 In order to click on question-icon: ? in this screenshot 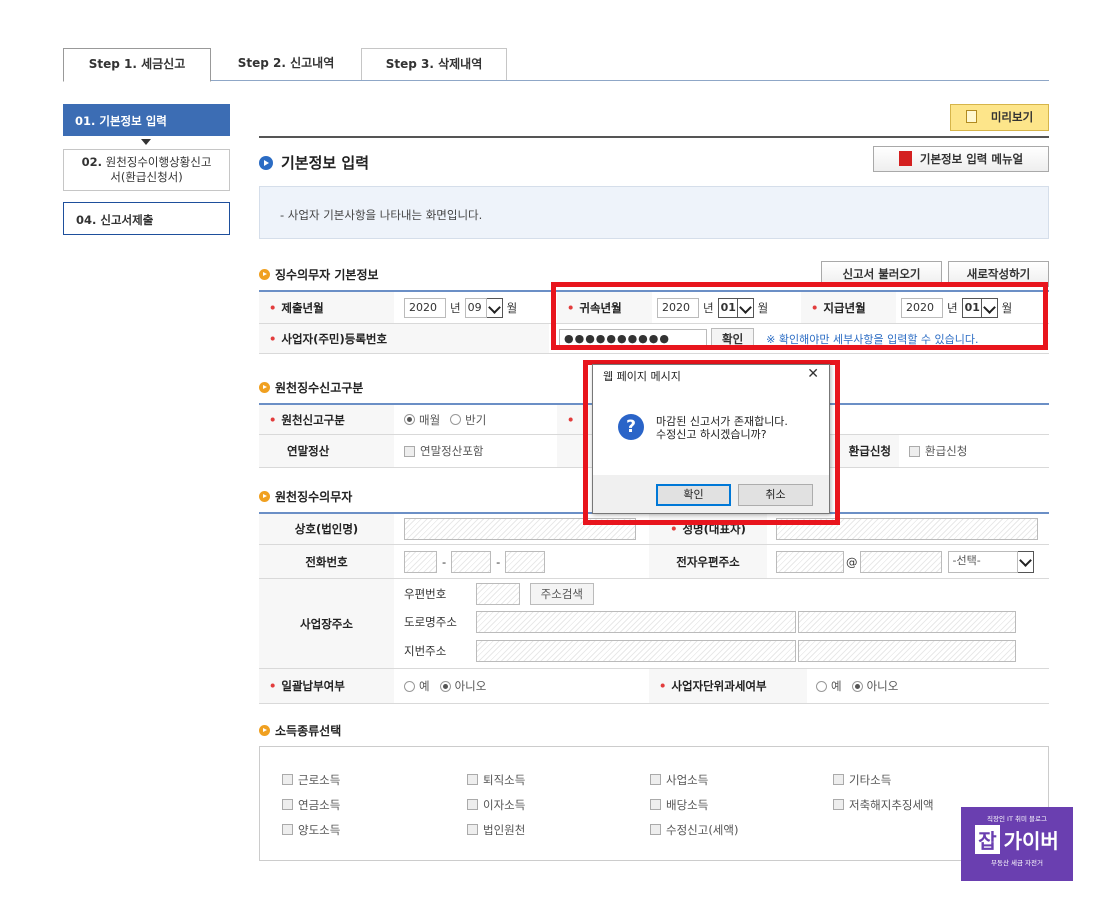, I will do `click(631, 427)`.